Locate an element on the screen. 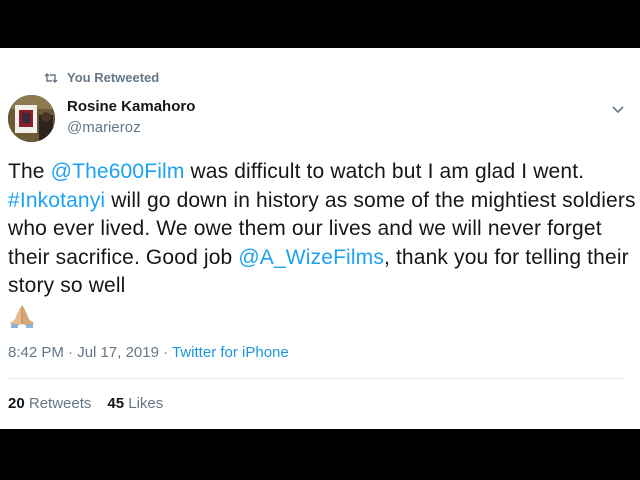 This screenshot has height=480, width=640. hashtag-link: #Inkotanyi is located at coordinates (56, 200).